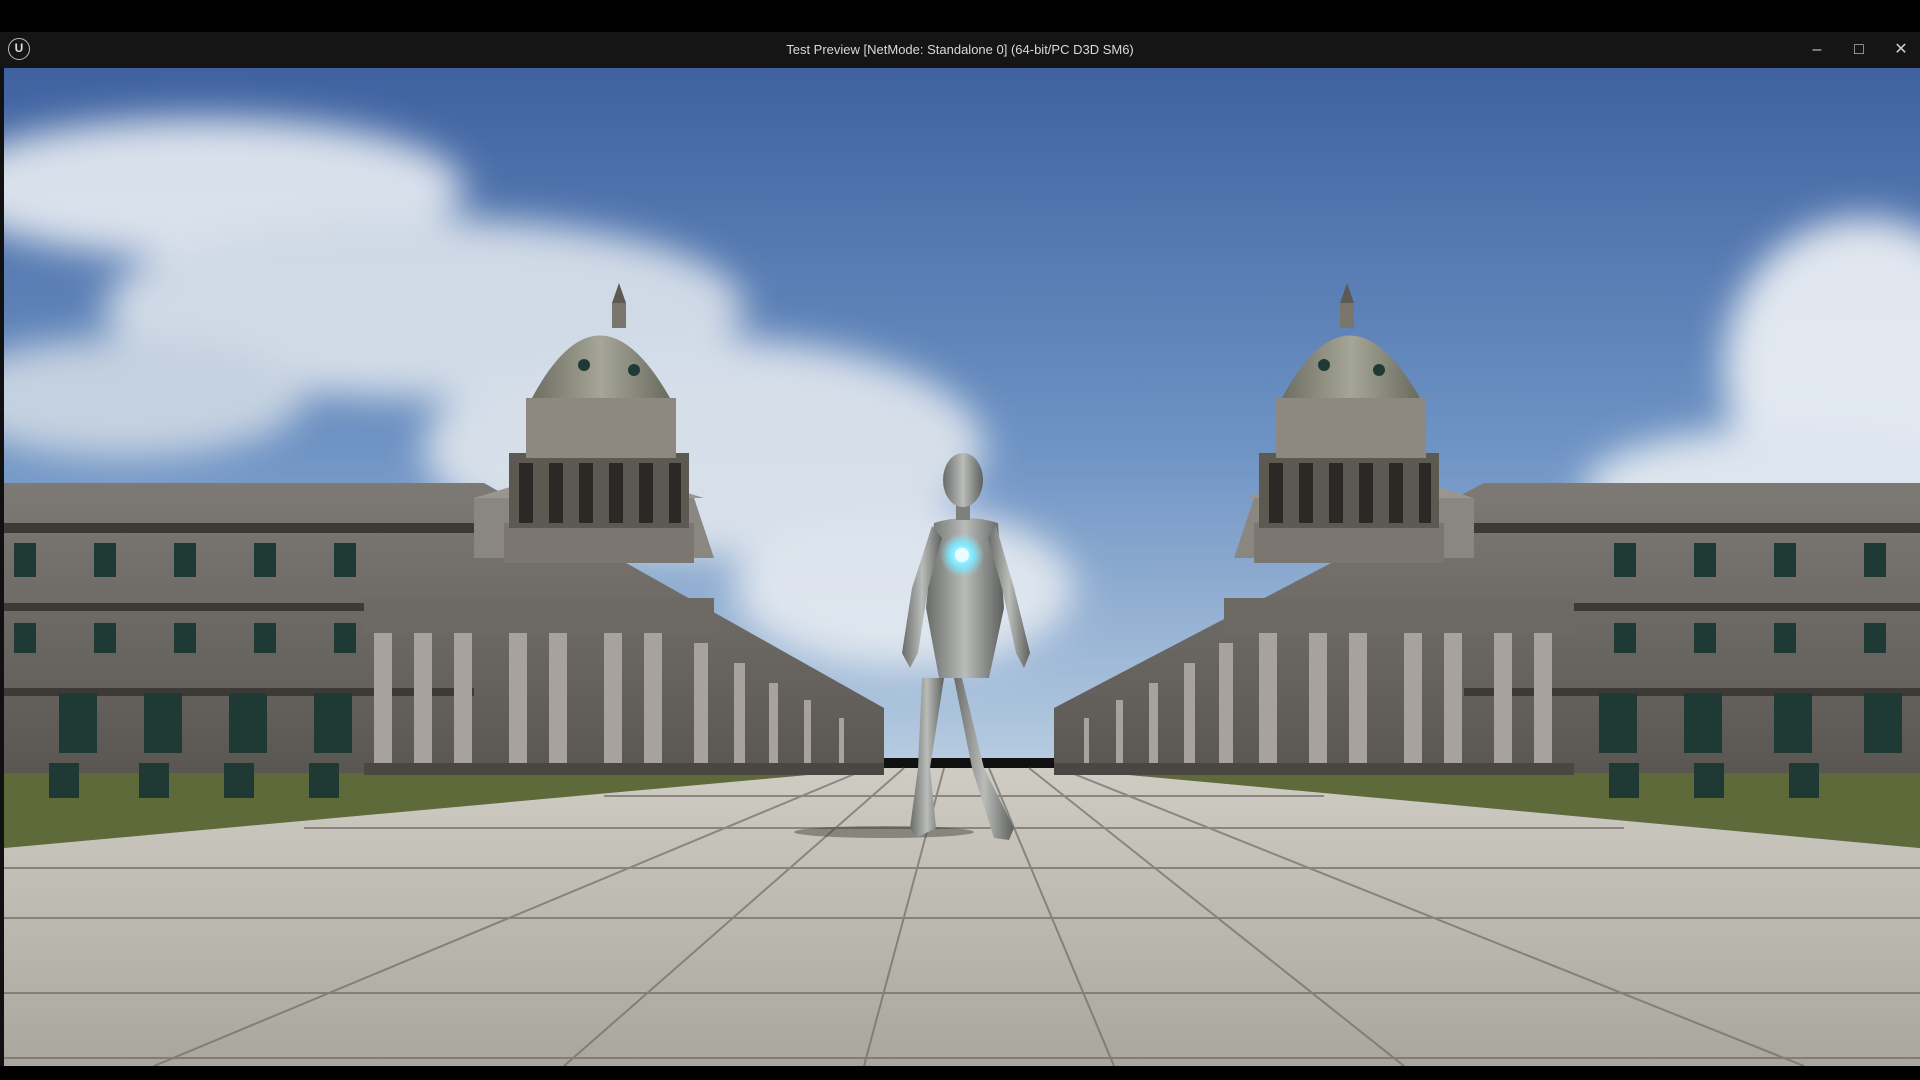  I want to click on minimize-button: –, so click(1817, 50).